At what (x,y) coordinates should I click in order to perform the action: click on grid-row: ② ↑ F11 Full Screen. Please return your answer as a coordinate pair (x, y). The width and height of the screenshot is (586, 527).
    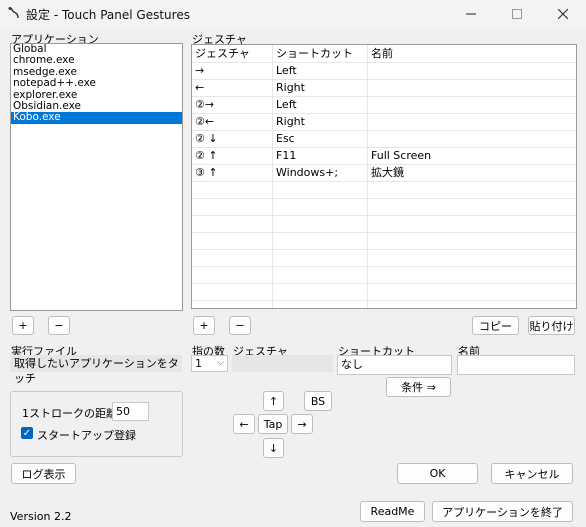
    Looking at the image, I should click on (384, 156).